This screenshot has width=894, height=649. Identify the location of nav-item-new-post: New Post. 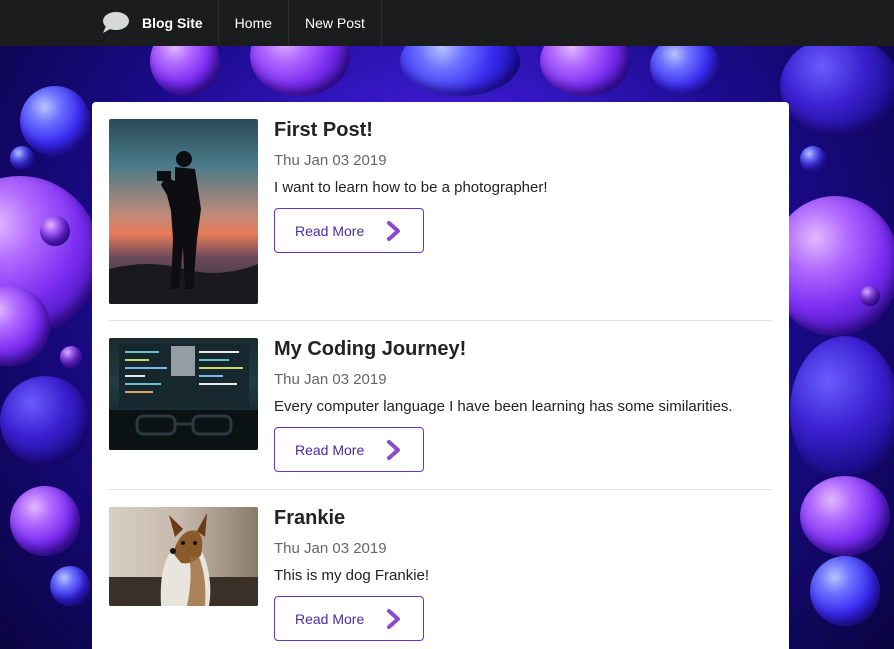
(335, 23).